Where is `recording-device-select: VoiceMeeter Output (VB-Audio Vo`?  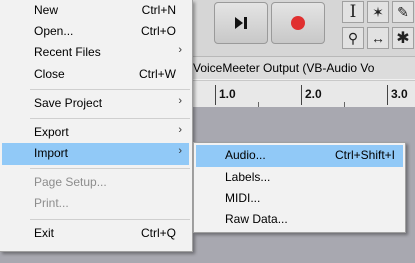 recording-device-select: VoiceMeeter Output (VB-Audio Vo is located at coordinates (283, 68).